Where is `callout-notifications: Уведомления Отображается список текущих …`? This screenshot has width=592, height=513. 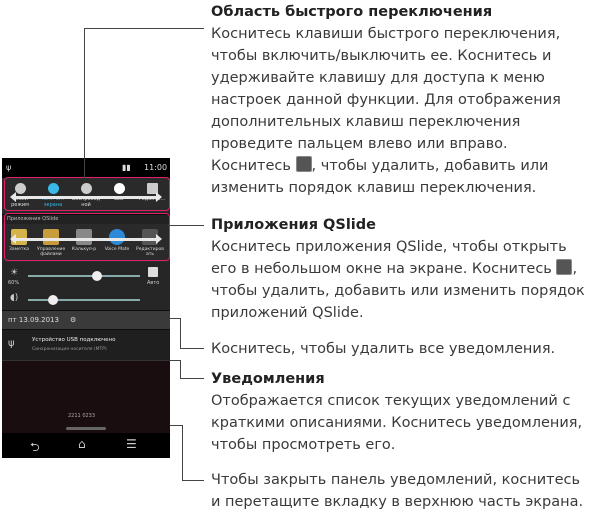 callout-notifications: Уведомления Отображается список текущих … is located at coordinates (400, 412).